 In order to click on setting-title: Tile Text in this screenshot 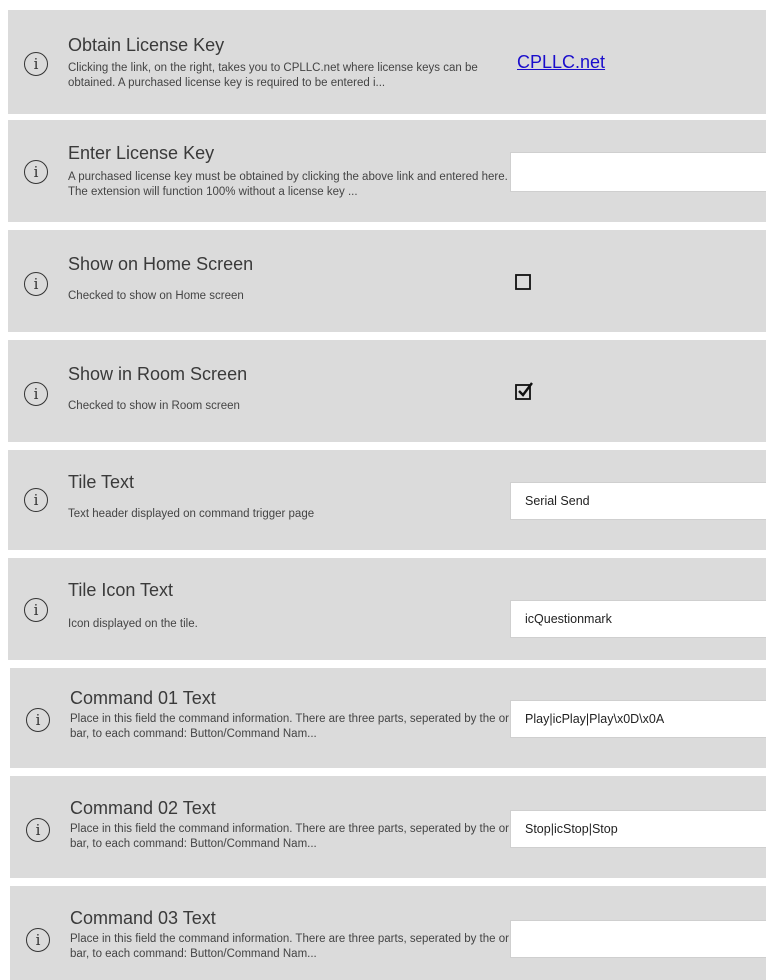, I will do `click(101, 482)`.